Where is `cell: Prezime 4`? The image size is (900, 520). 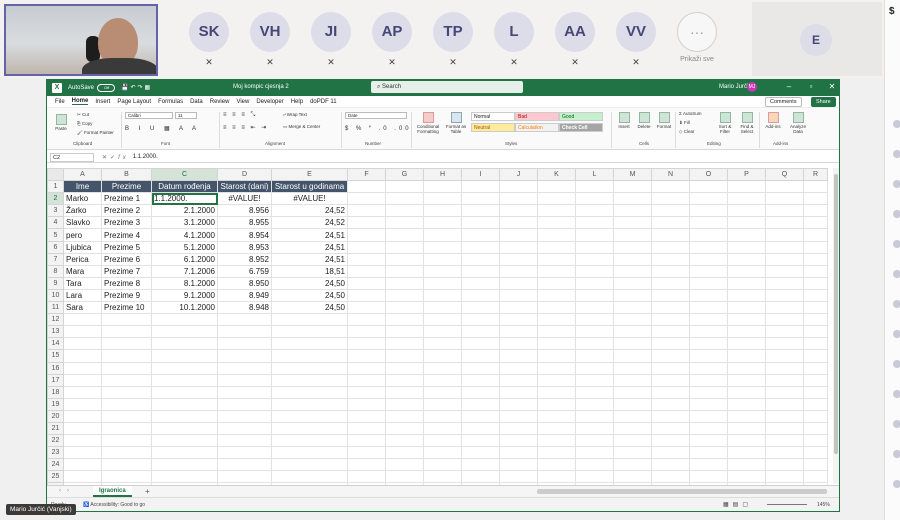
cell: Prezime 4 is located at coordinates (126, 235).